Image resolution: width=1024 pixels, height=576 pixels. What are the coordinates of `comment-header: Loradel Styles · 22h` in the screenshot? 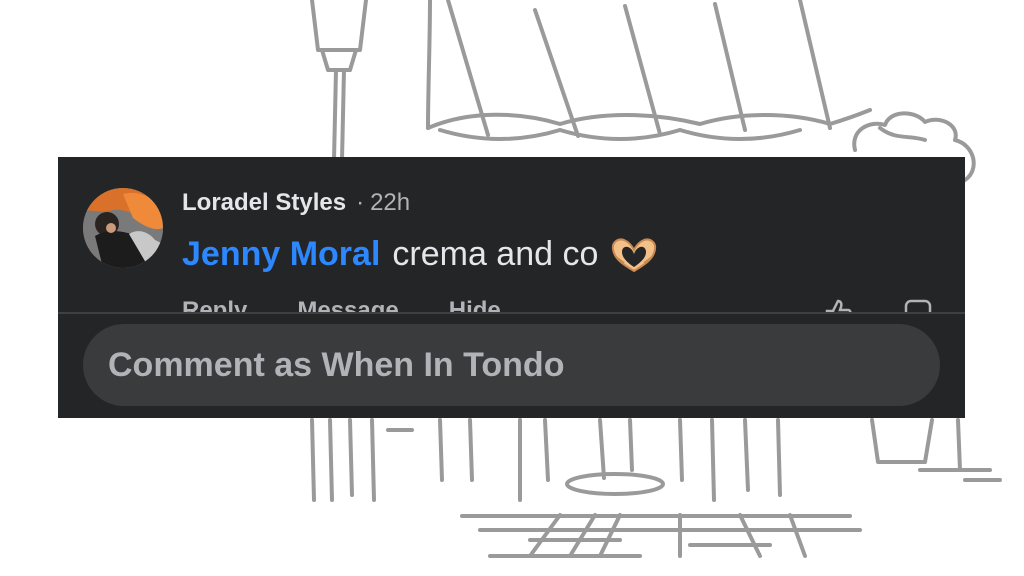 It's located at (296, 205).